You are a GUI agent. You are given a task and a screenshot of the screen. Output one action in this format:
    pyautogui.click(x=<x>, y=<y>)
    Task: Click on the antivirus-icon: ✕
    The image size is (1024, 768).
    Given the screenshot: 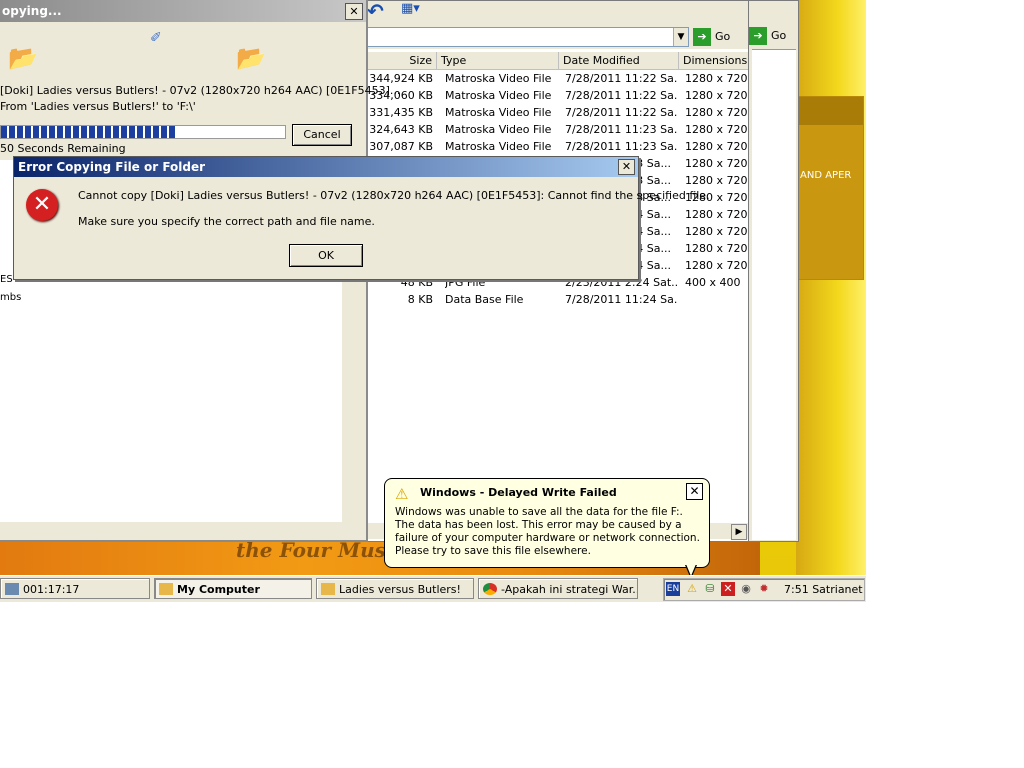 What is the action you would take?
    pyautogui.click(x=728, y=589)
    